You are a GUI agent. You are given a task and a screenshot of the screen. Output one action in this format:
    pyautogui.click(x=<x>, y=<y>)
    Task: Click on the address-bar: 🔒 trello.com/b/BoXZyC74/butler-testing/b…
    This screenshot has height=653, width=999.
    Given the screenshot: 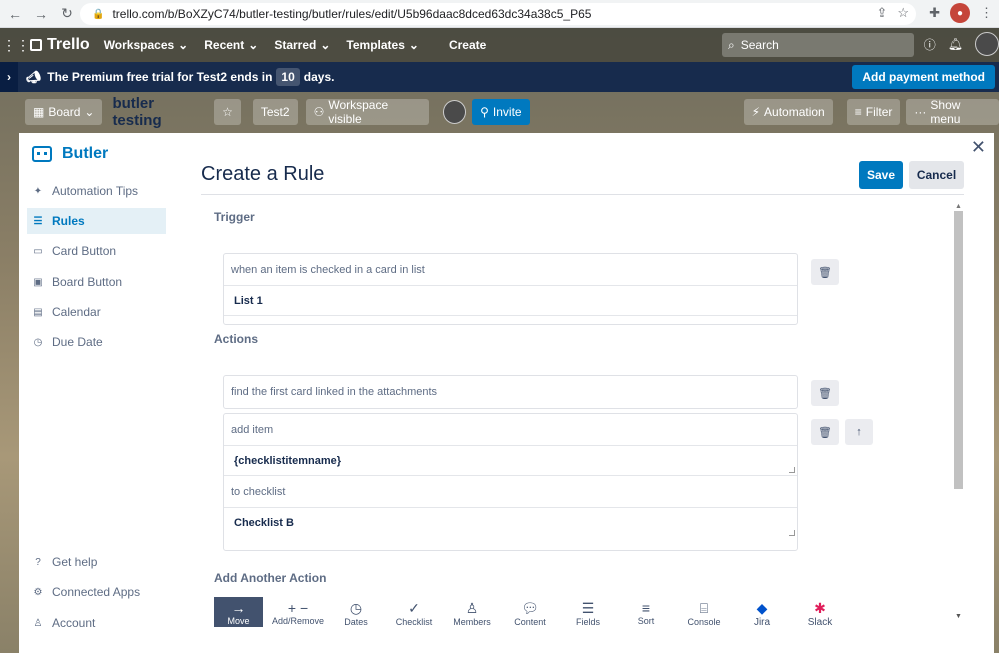 What is the action you would take?
    pyautogui.click(x=498, y=14)
    